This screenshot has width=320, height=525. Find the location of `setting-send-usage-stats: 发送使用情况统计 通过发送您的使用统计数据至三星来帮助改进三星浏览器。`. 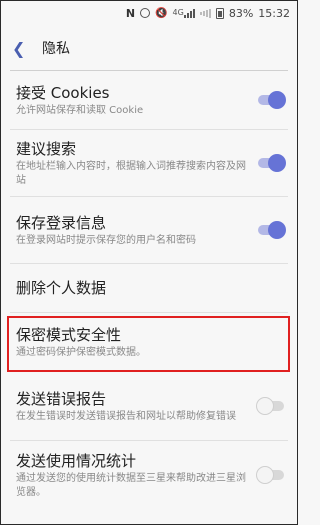

setting-send-usage-stats: 发送使用情况统计 通过发送您的使用统计数据至三星来帮助改进三星浏览器。 is located at coordinates (149, 475).